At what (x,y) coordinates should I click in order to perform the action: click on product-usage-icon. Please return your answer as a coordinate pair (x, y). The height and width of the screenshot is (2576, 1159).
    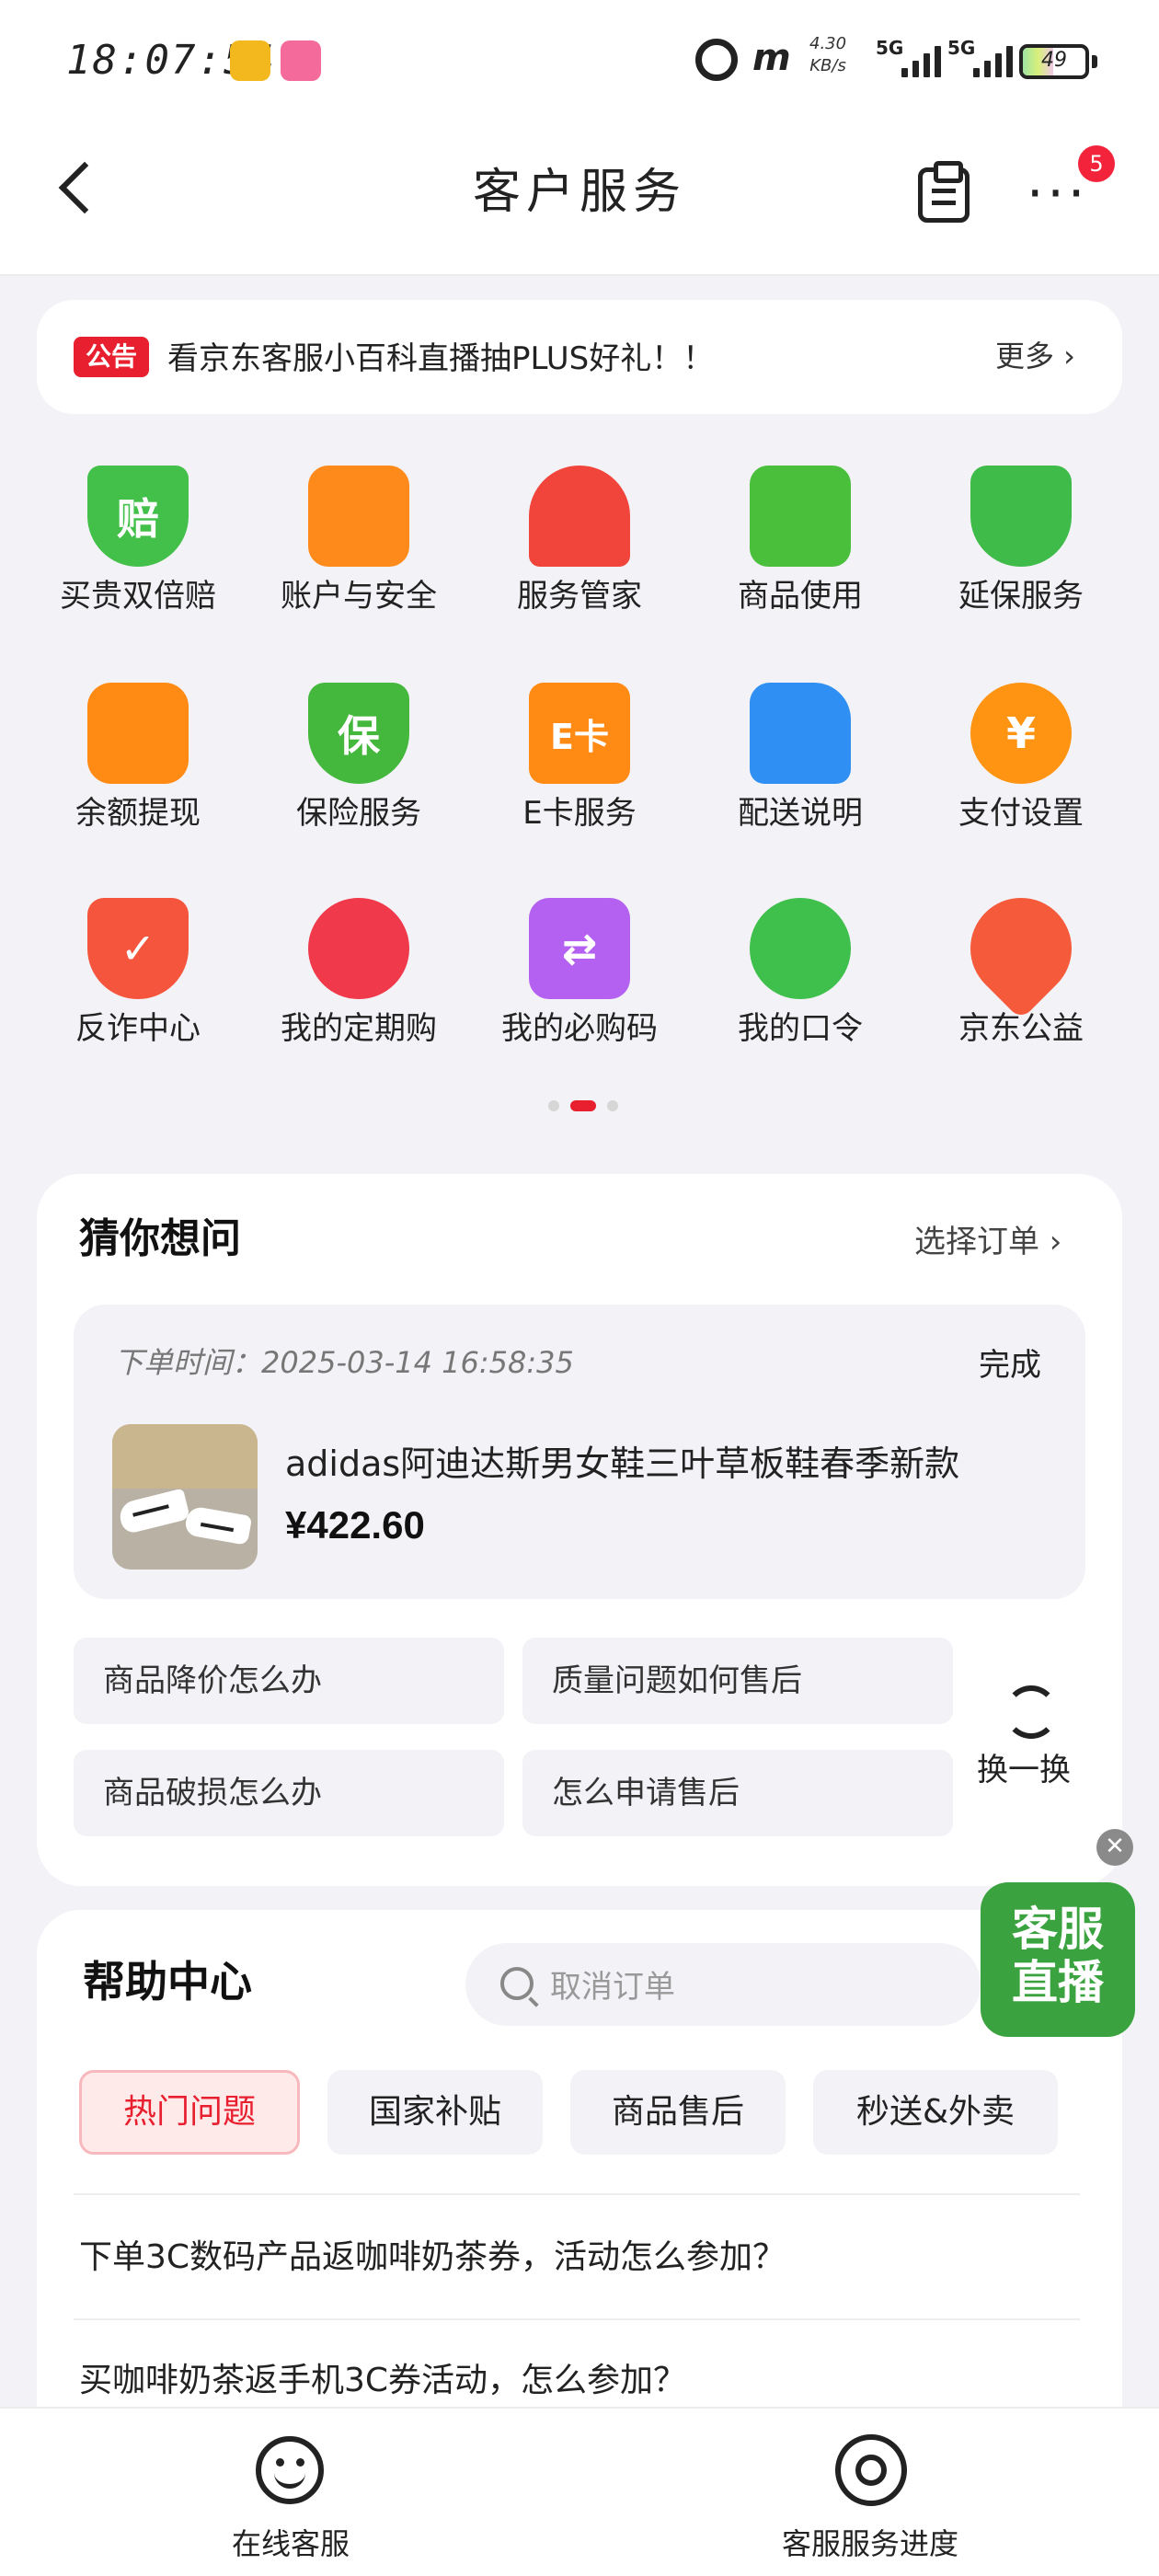
    Looking at the image, I should click on (800, 516).